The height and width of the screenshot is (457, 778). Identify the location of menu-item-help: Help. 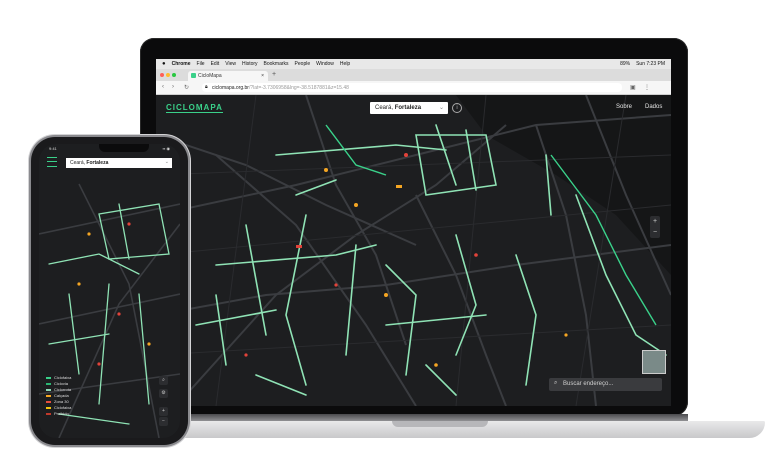
(345, 64).